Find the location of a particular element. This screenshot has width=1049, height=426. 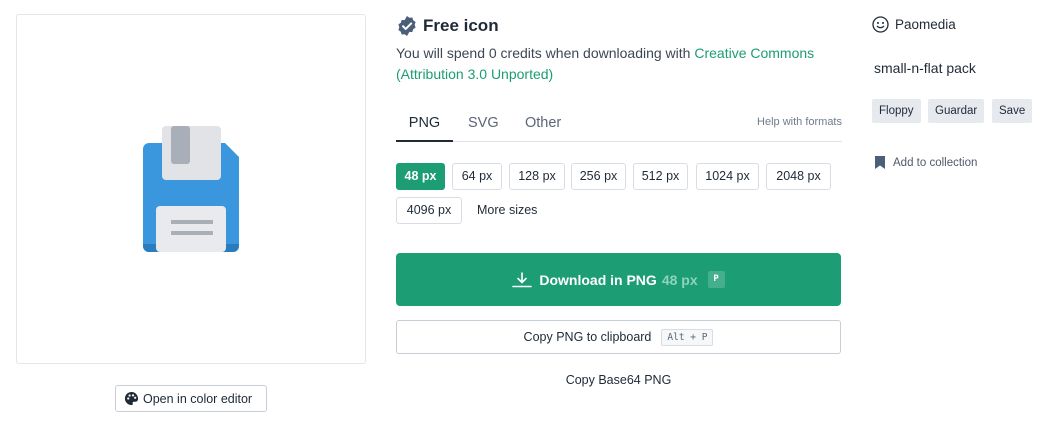

format-tabs: PNG SVG Other Help with formats is located at coordinates (619, 123).